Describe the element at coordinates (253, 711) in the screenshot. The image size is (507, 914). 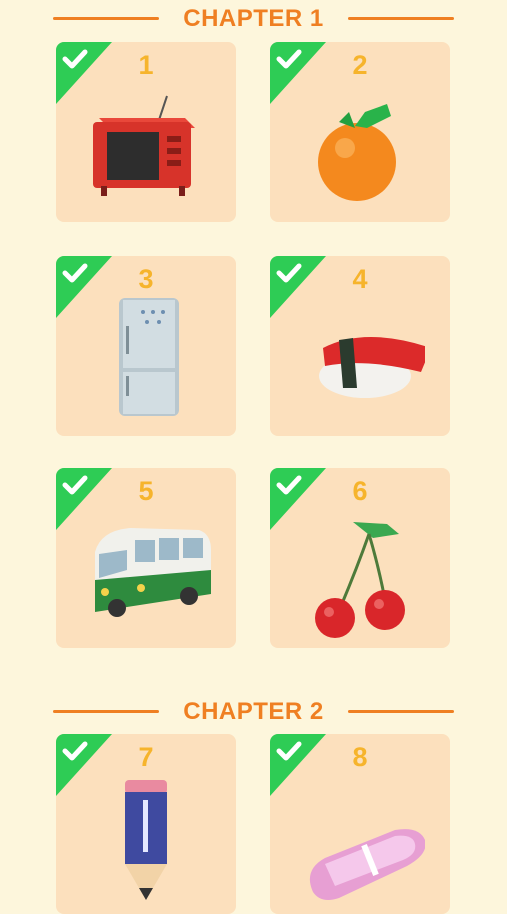
I see `chapter-2-header: CHAPTER 2` at that location.